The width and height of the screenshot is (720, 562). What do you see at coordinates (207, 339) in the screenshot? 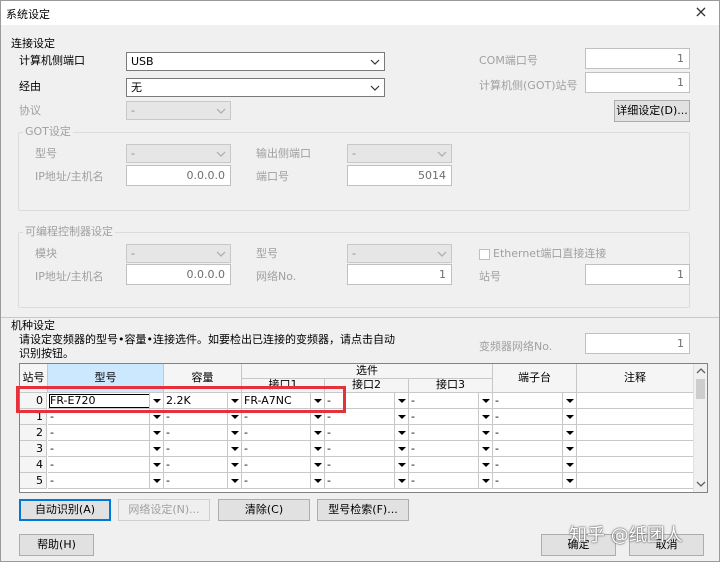
I see `model-description-line1: 请设定变频器的型号•容量•连接选件。如要检出已连接的变频器，请点击自动` at bounding box center [207, 339].